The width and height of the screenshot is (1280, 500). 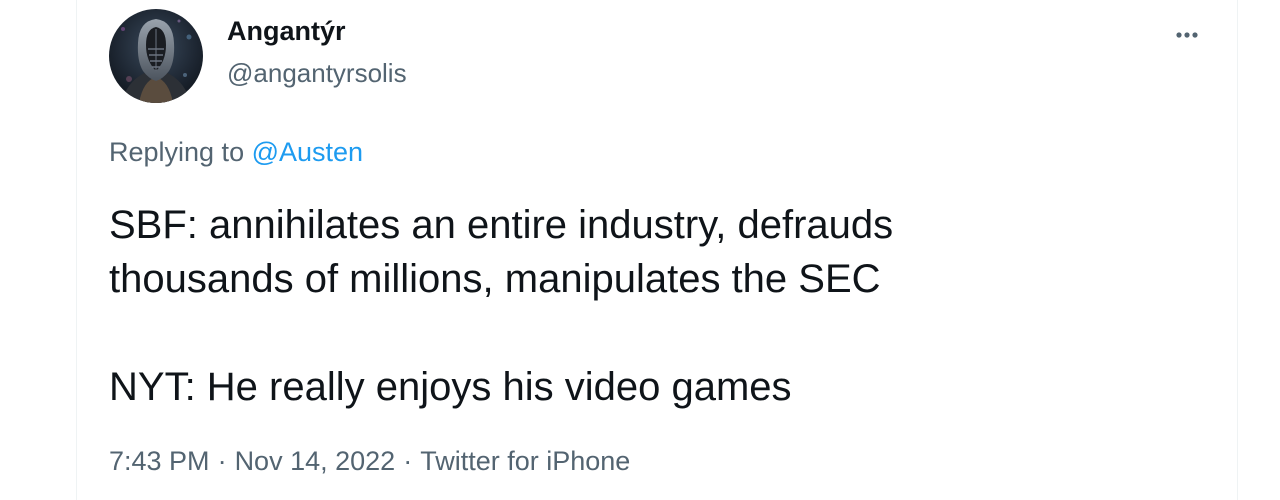 I want to click on more-options-button, so click(x=1187, y=35).